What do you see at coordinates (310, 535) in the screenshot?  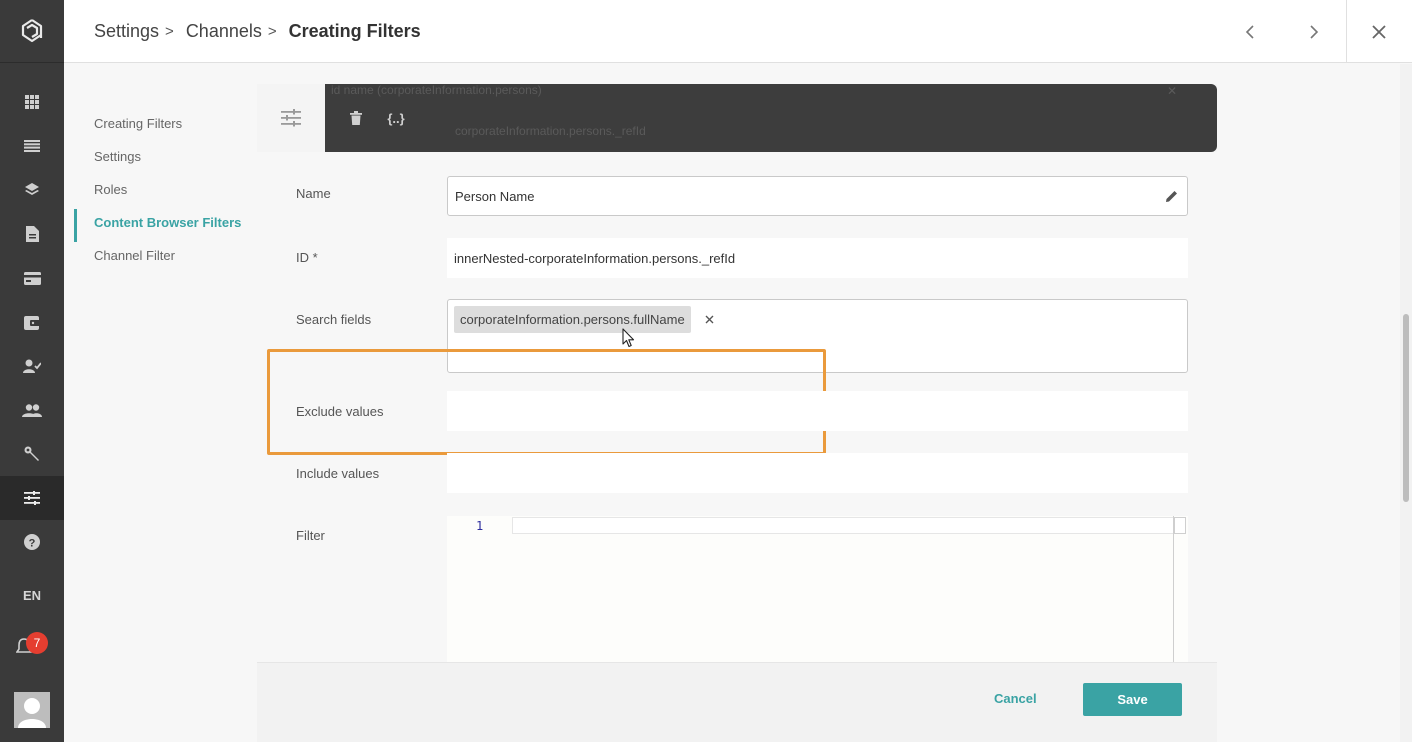 I see `filter-label: Filter` at bounding box center [310, 535].